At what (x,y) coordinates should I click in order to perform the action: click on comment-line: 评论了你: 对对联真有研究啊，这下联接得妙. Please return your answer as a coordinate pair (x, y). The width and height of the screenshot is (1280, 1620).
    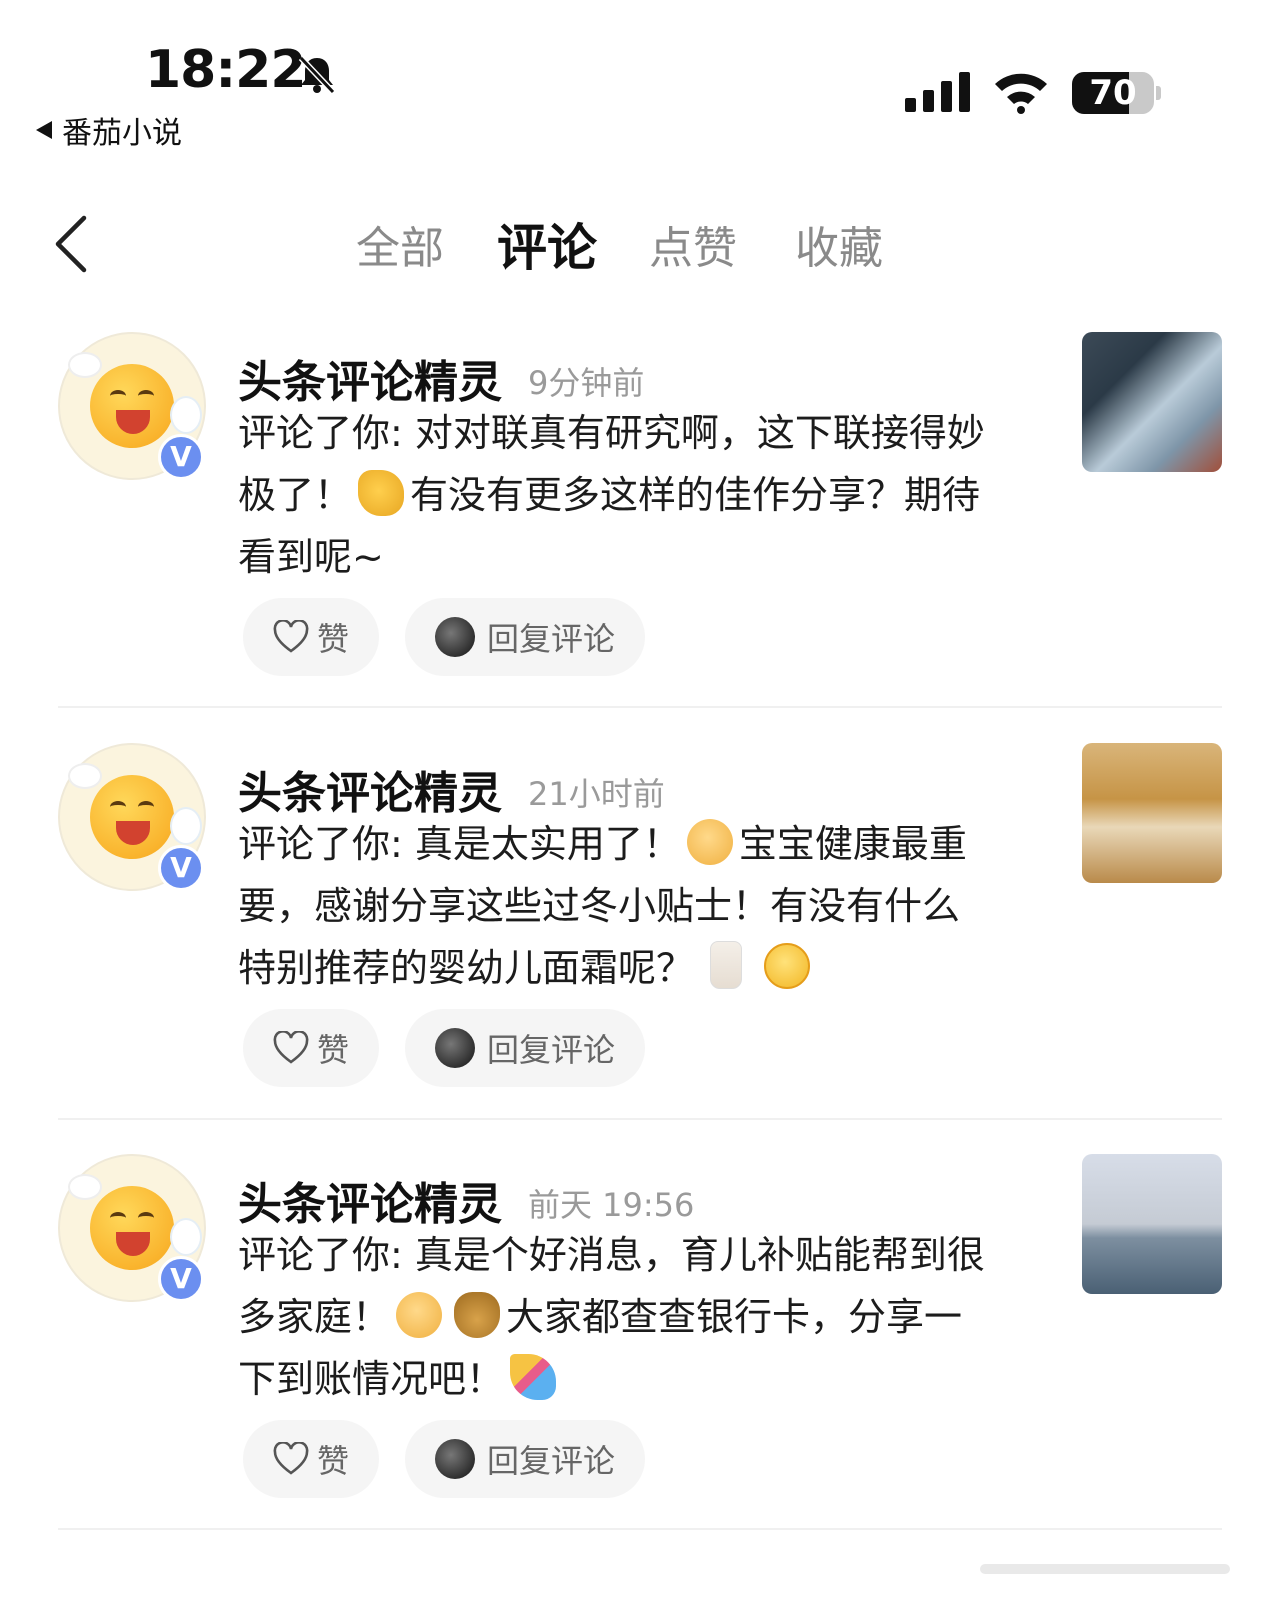
    Looking at the image, I should click on (611, 433).